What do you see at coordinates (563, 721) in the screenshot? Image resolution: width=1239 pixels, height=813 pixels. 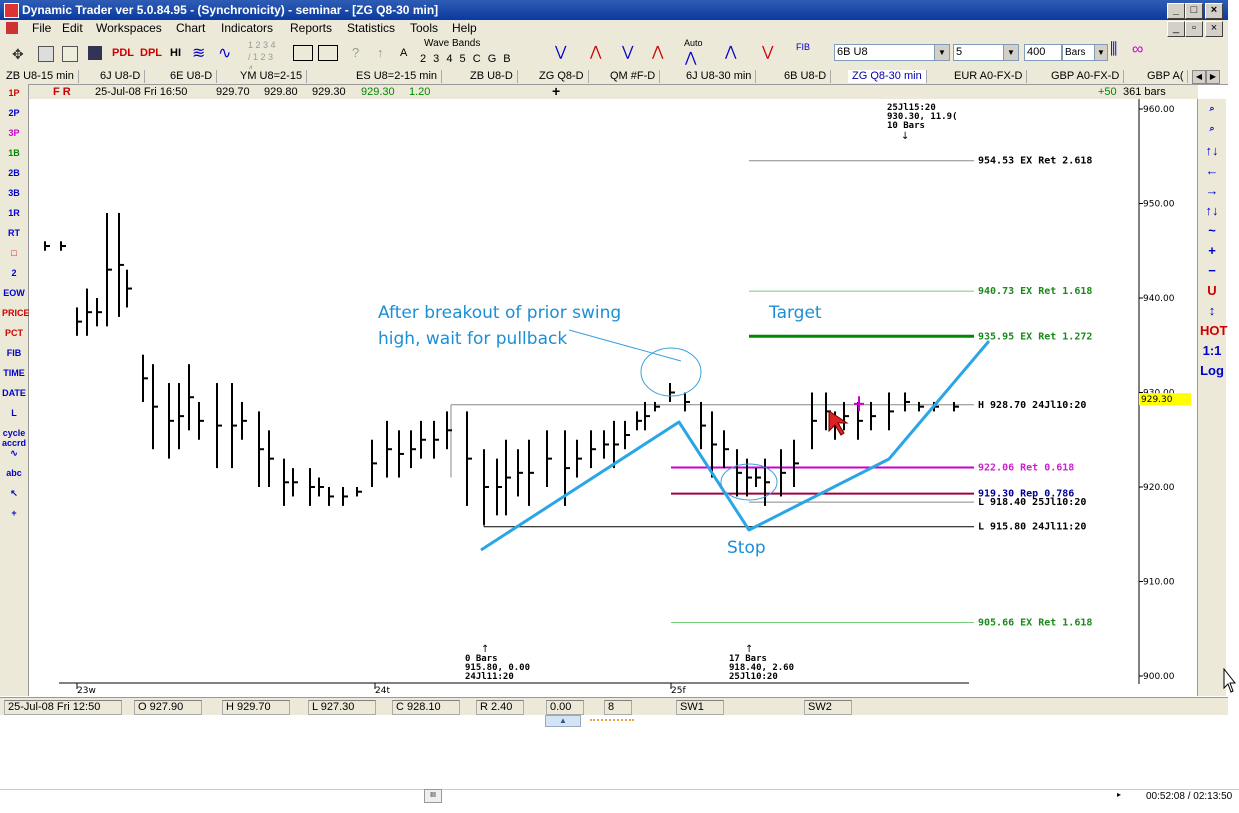 I see `player-expand-icon: ▲` at bounding box center [563, 721].